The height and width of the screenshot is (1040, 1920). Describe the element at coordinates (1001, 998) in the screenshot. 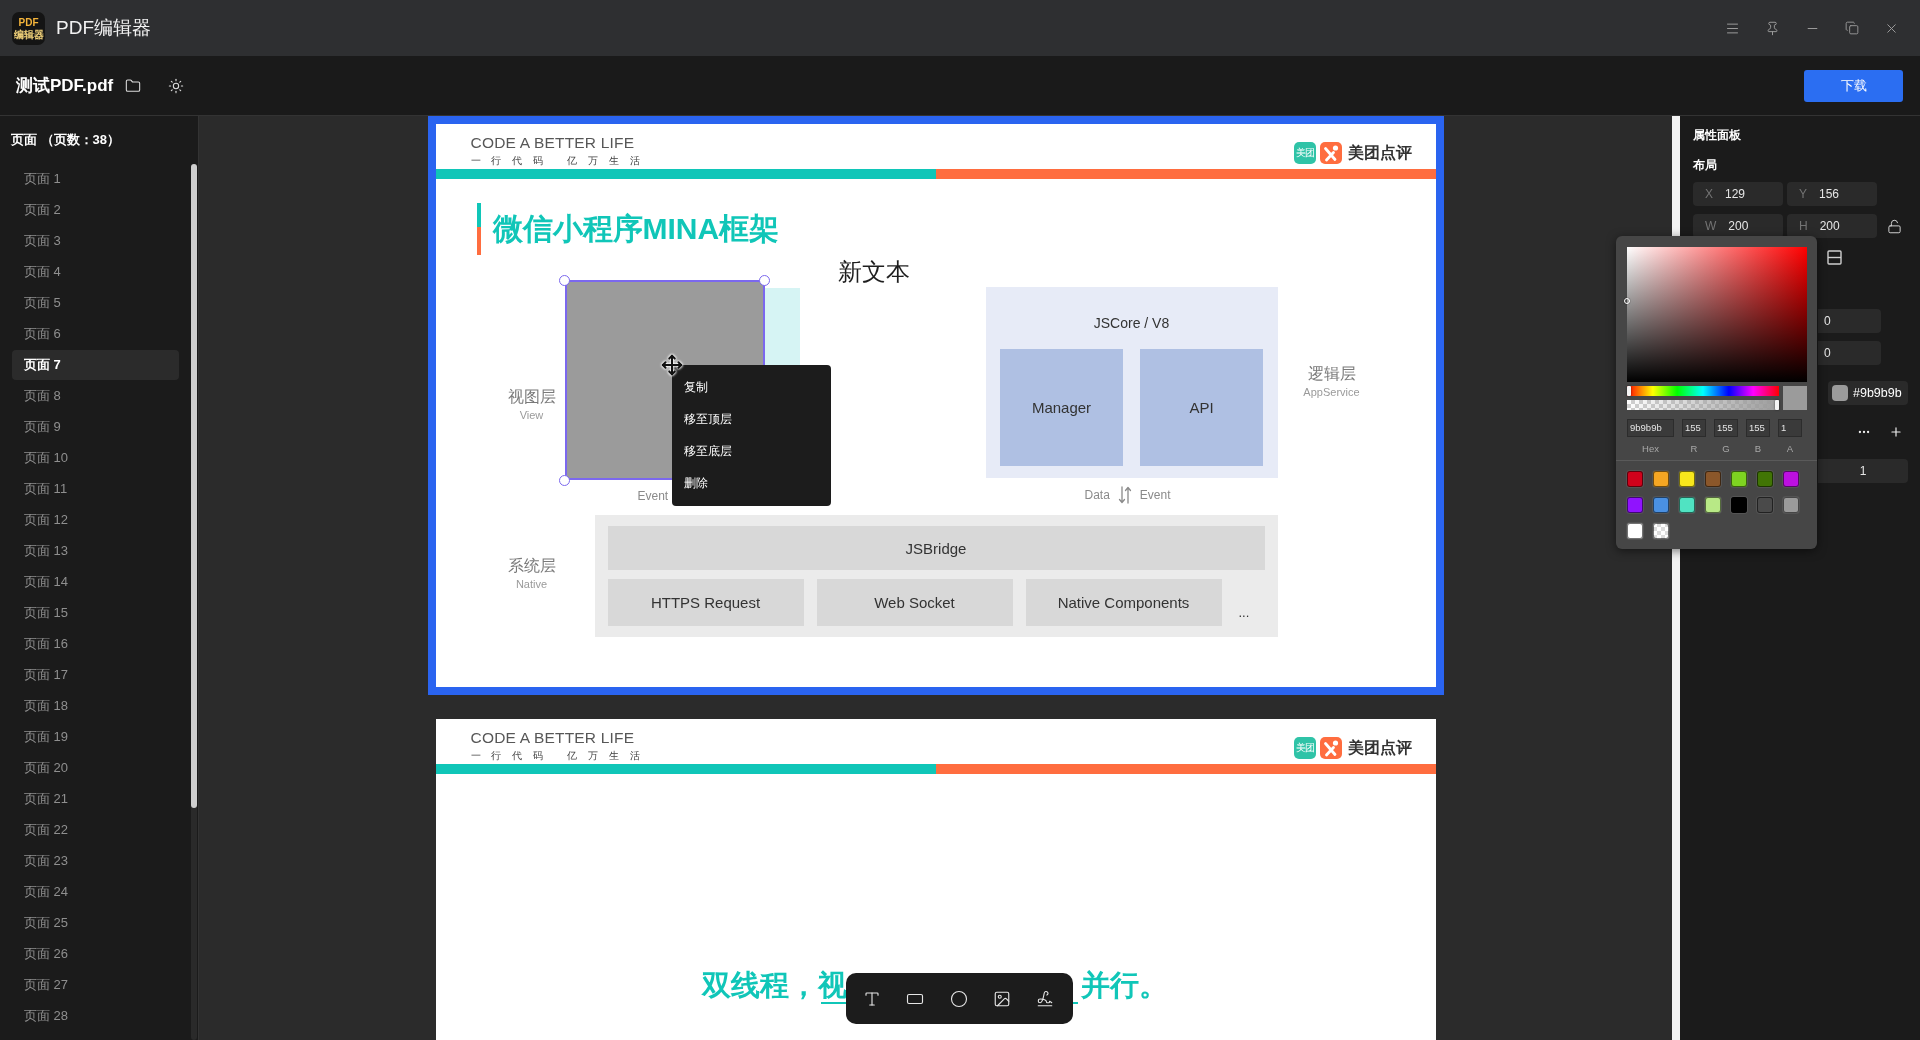

I see `image-icon` at that location.